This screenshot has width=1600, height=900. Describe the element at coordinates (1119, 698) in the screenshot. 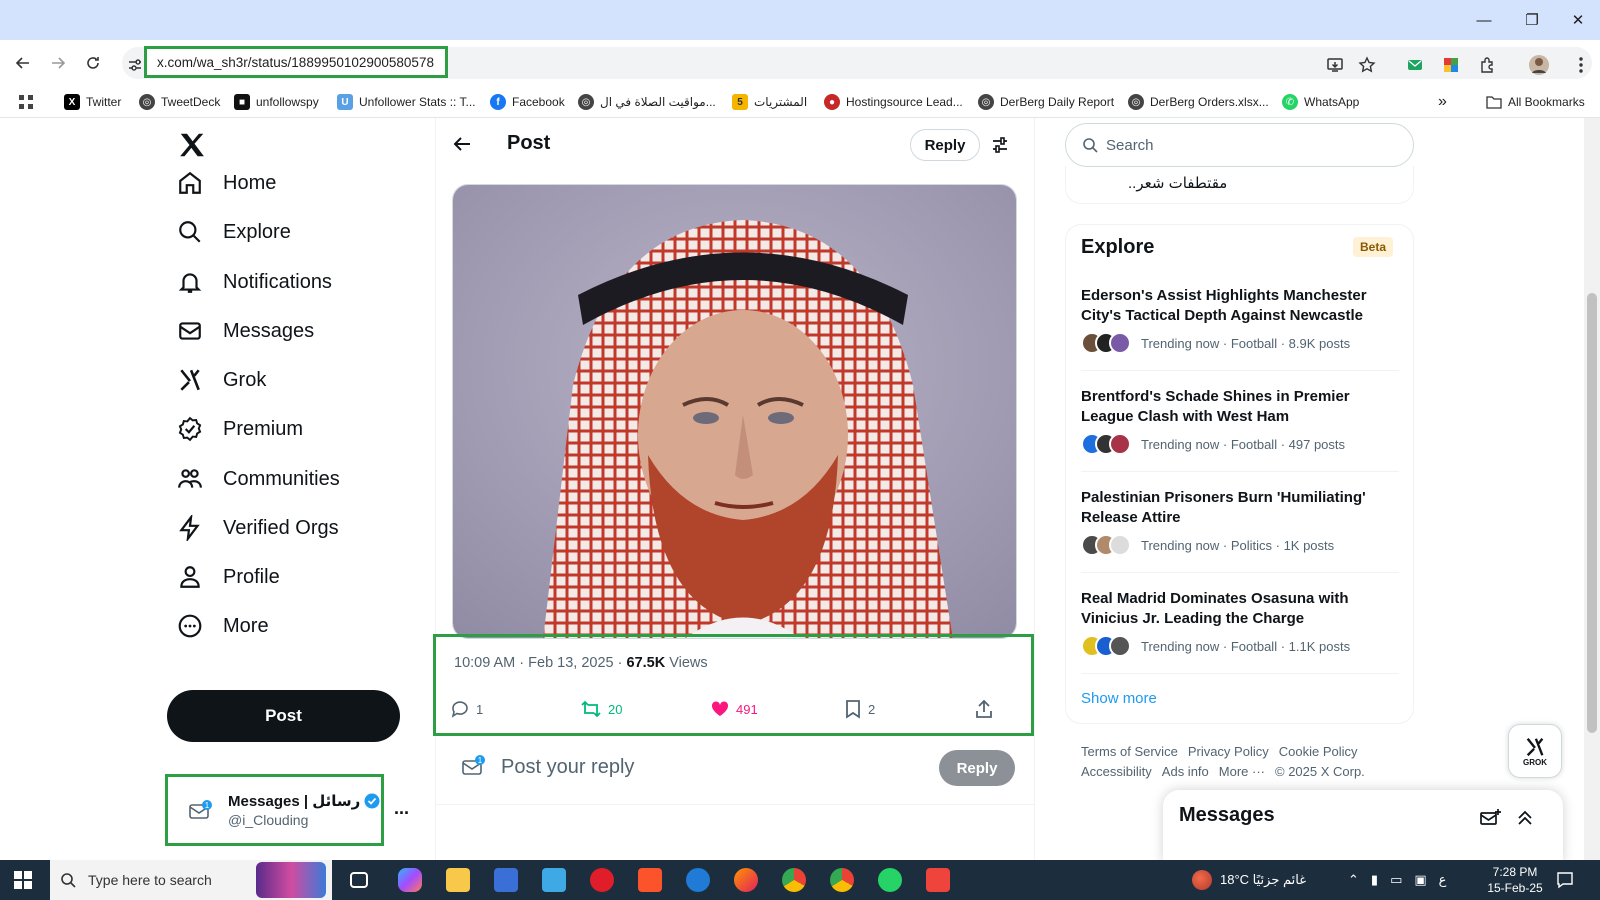

I see `show-more-link: Show more` at that location.